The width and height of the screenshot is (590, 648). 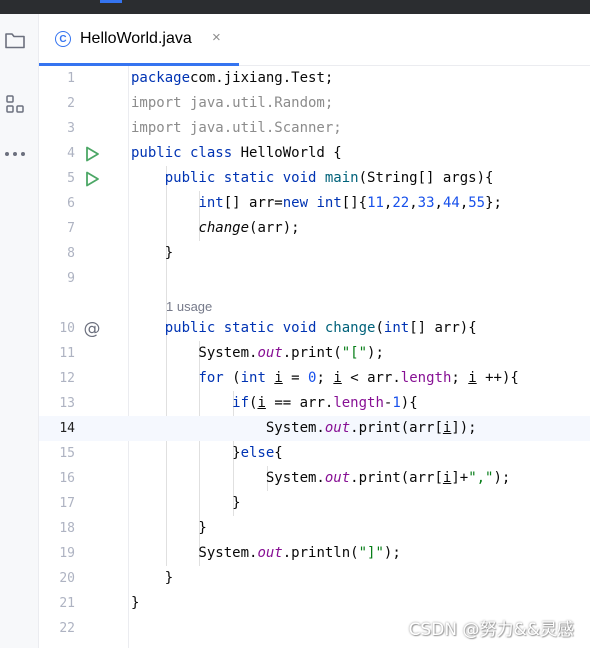 I want to click on code-token: []{, so click(x=354, y=203).